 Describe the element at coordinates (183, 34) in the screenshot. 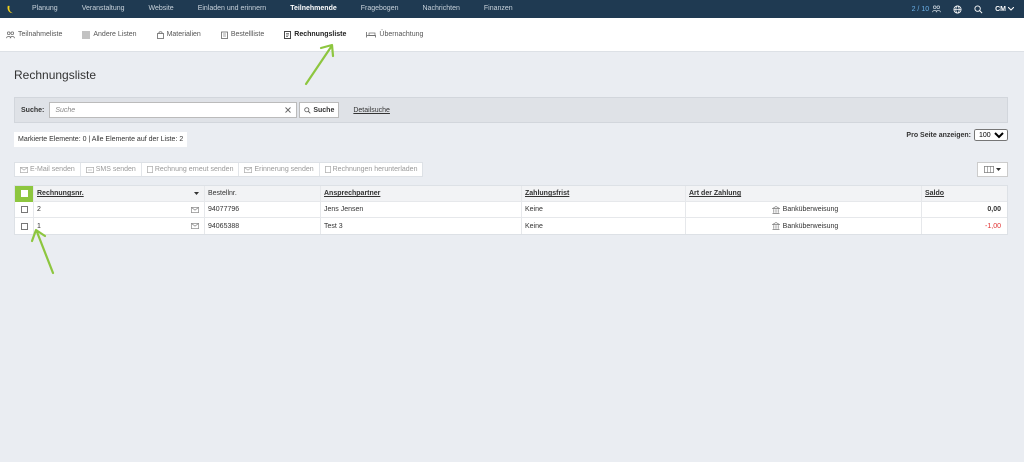

I see `subnav-label: Materialien` at that location.